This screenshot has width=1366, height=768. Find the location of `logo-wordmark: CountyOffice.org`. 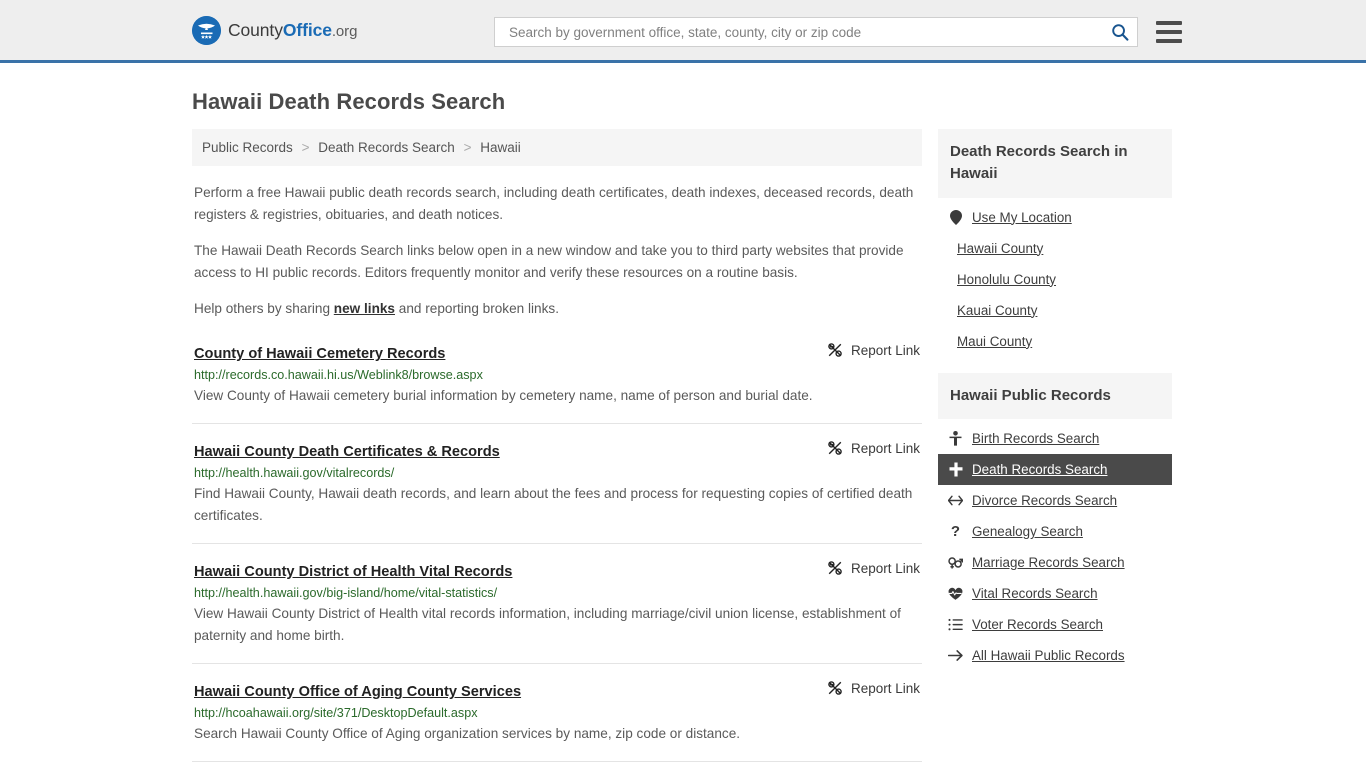

logo-wordmark: CountyOffice.org is located at coordinates (292, 30).